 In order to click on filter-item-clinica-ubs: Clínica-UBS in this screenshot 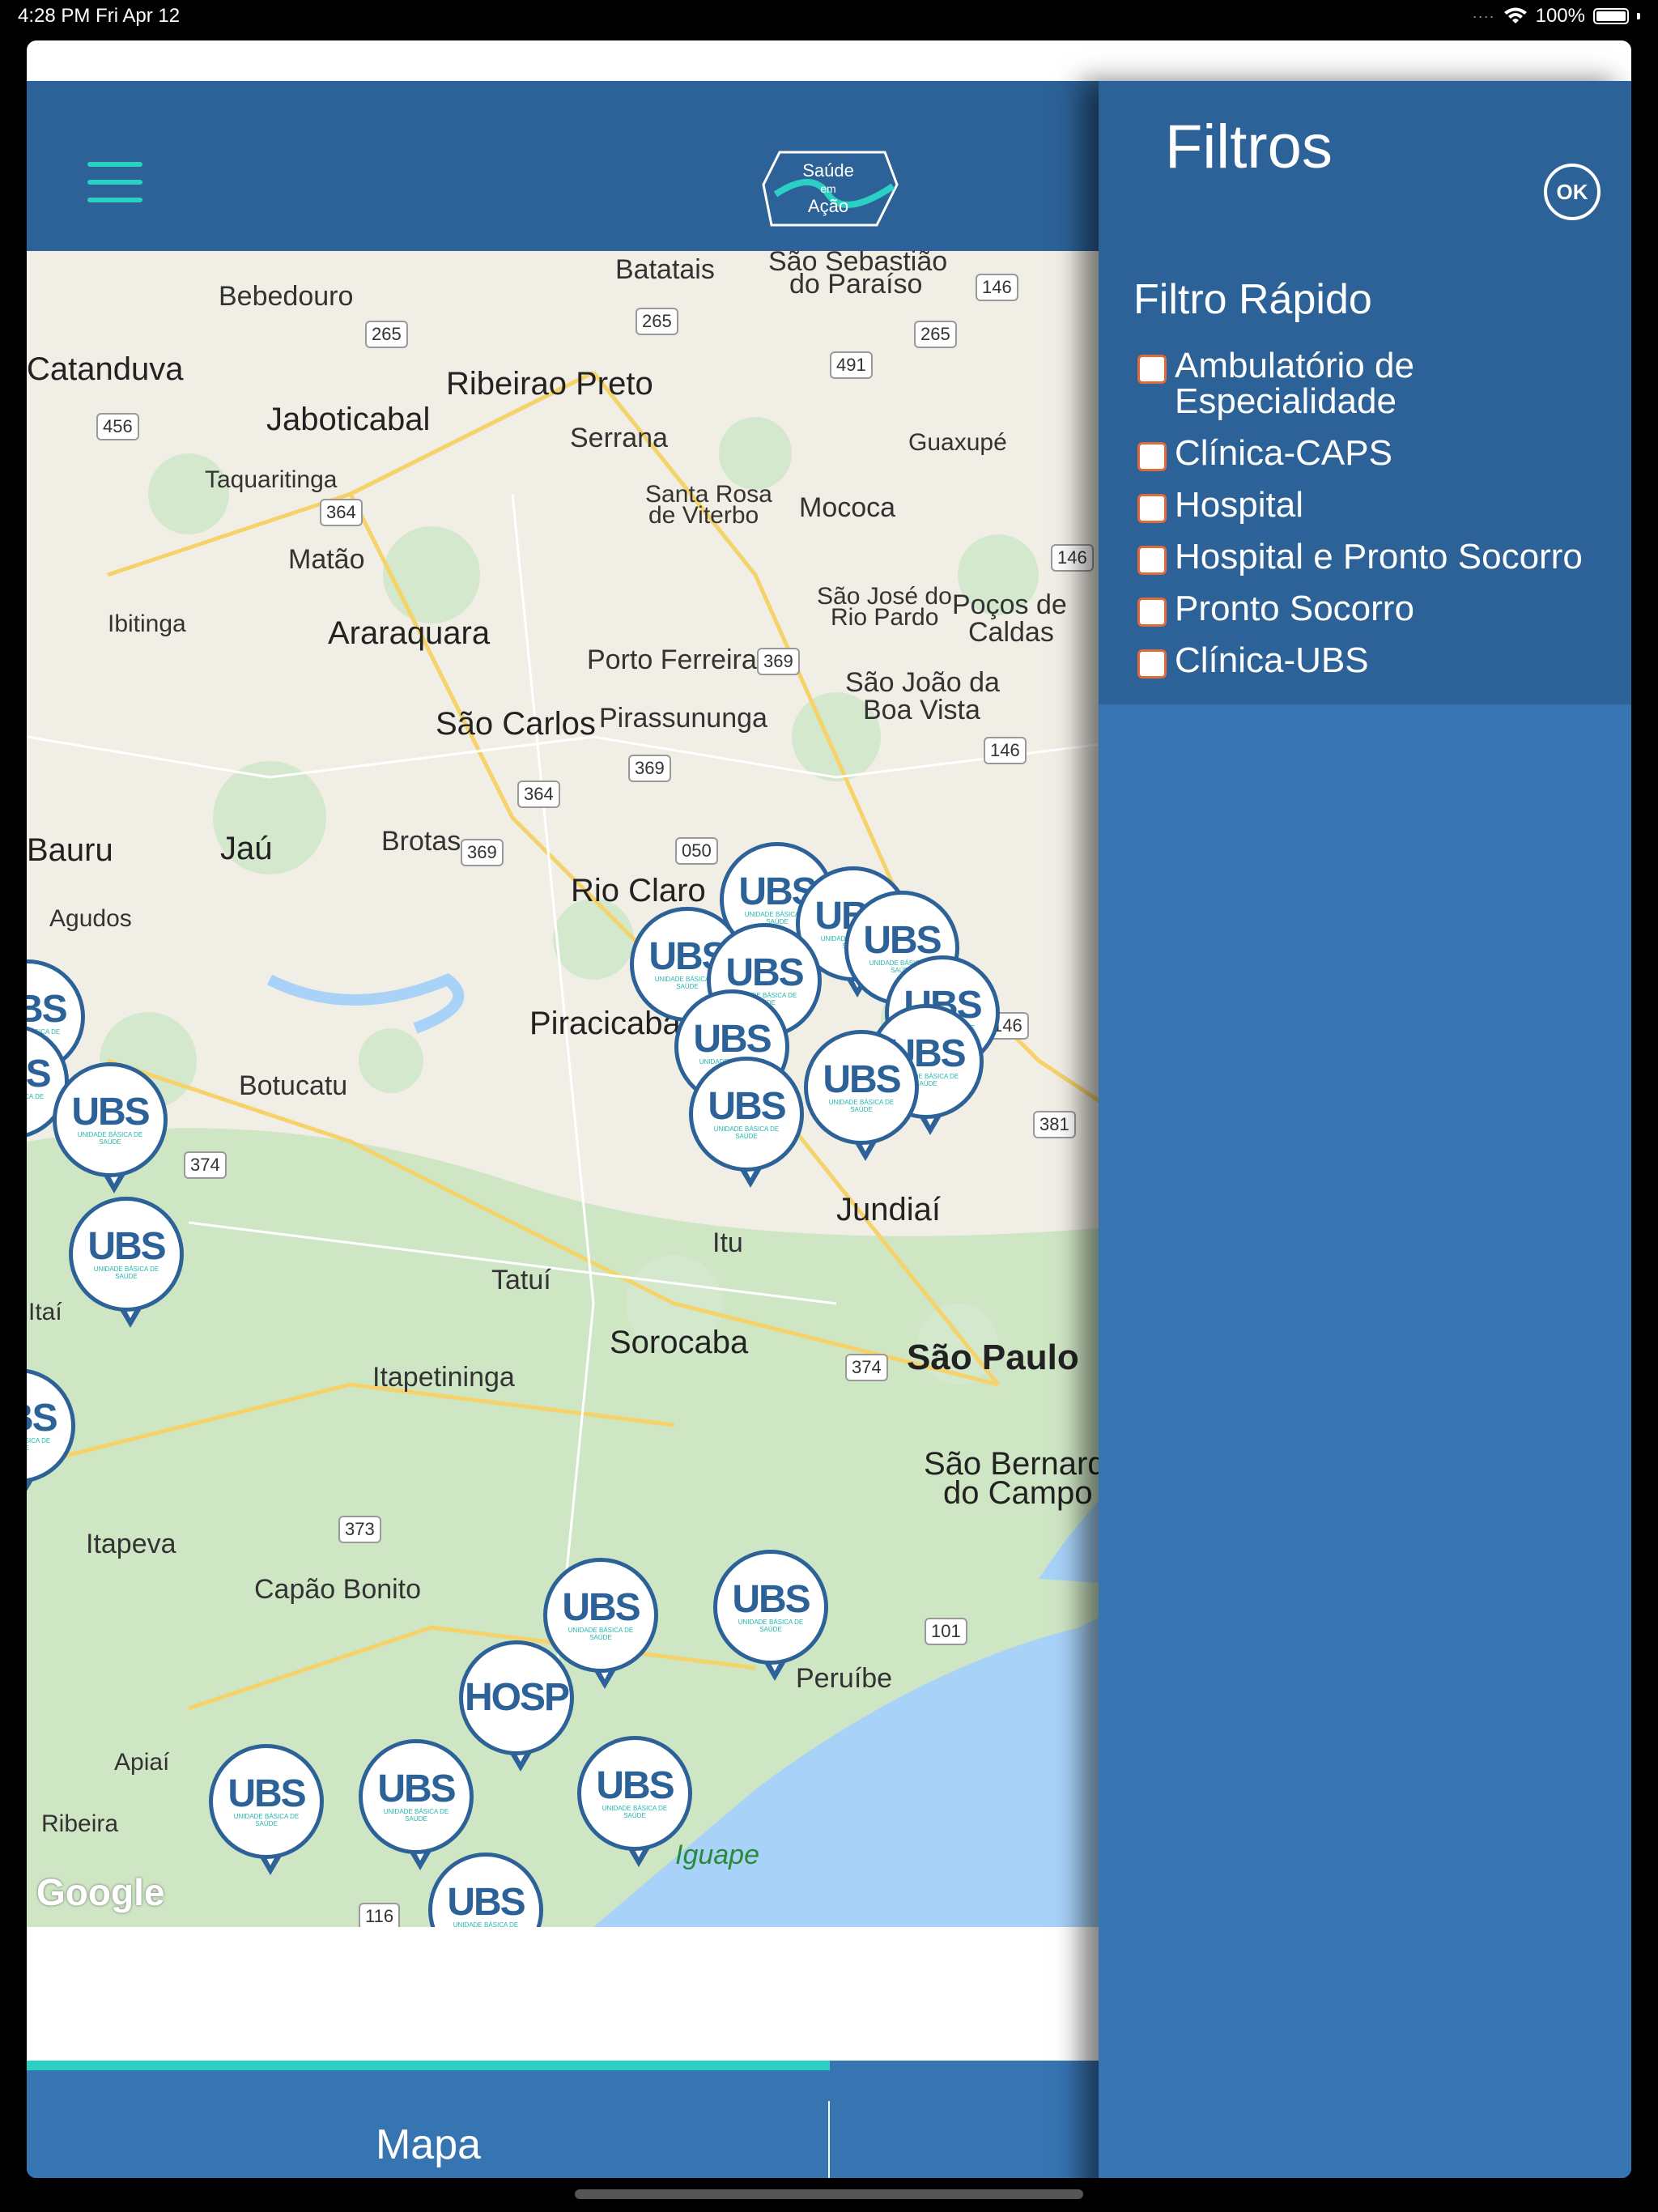, I will do `click(1380, 661)`.